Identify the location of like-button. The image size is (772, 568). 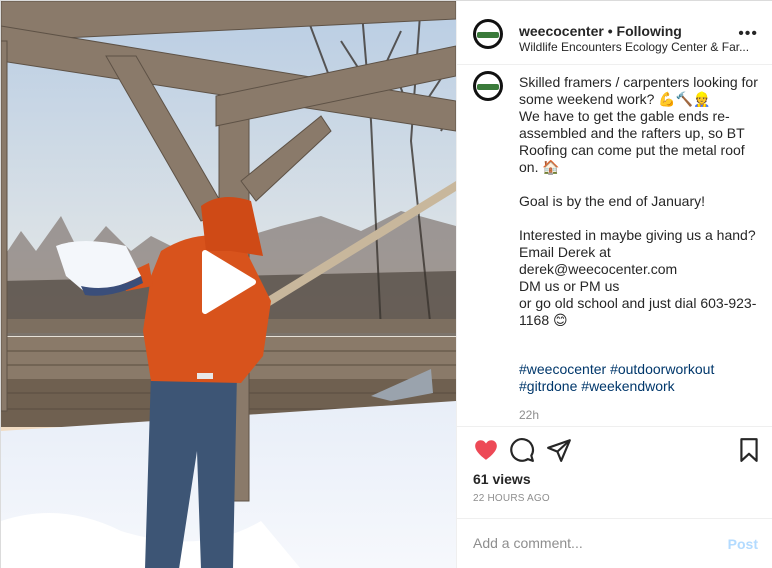
(486, 450).